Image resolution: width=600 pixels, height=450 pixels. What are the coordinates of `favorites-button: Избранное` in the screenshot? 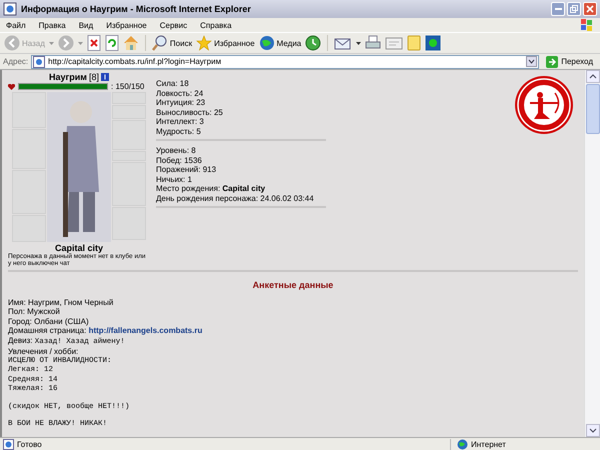 It's located at (225, 43).